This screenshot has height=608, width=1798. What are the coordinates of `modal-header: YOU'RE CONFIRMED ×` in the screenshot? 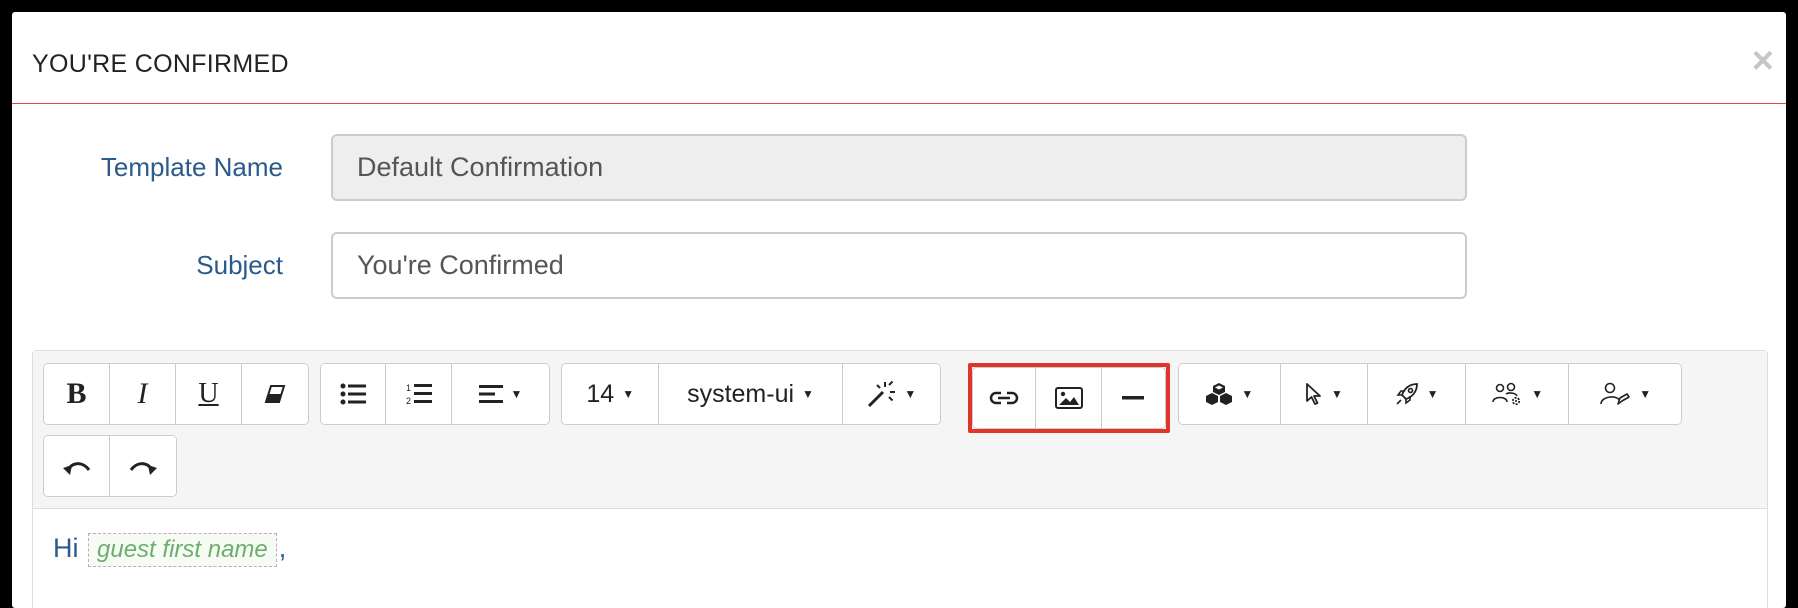 It's located at (899, 58).